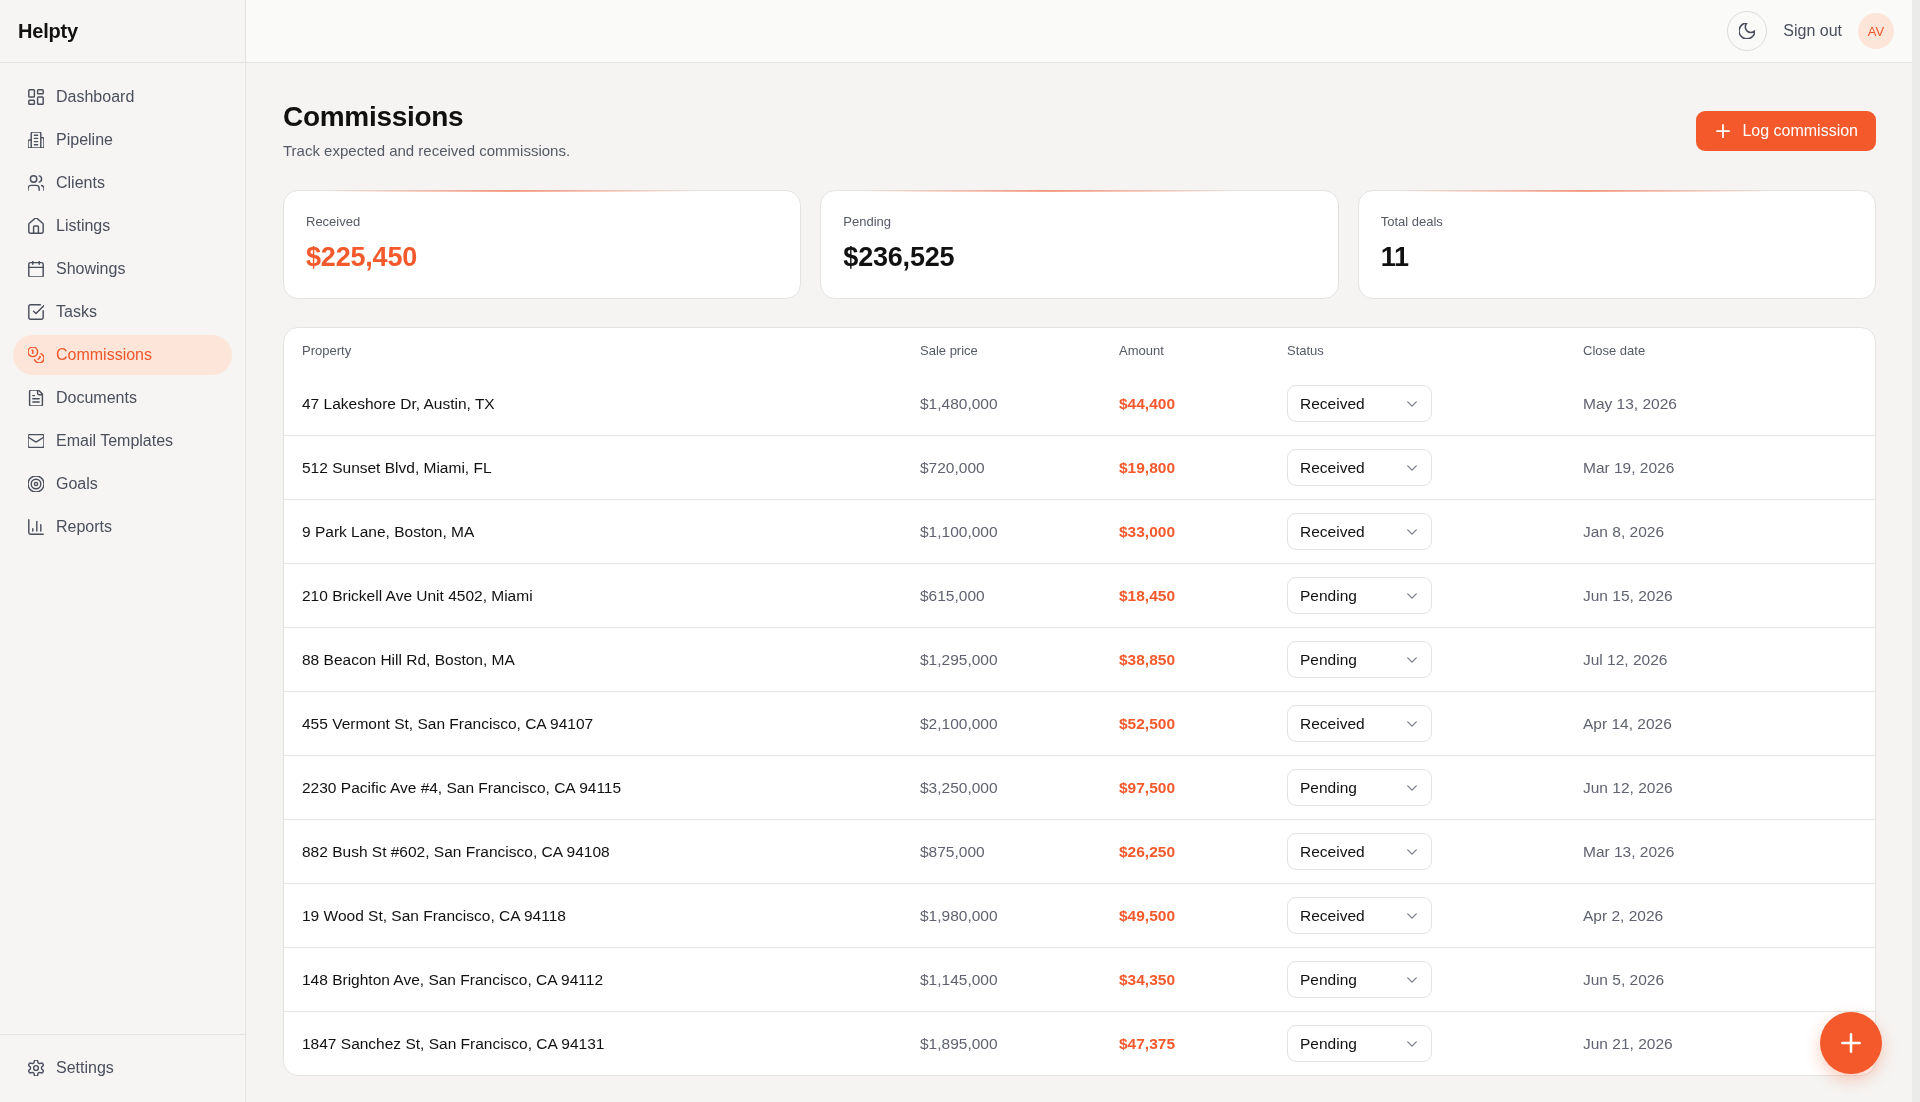  What do you see at coordinates (122, 140) in the screenshot?
I see `sidebar-item: Pipeline` at bounding box center [122, 140].